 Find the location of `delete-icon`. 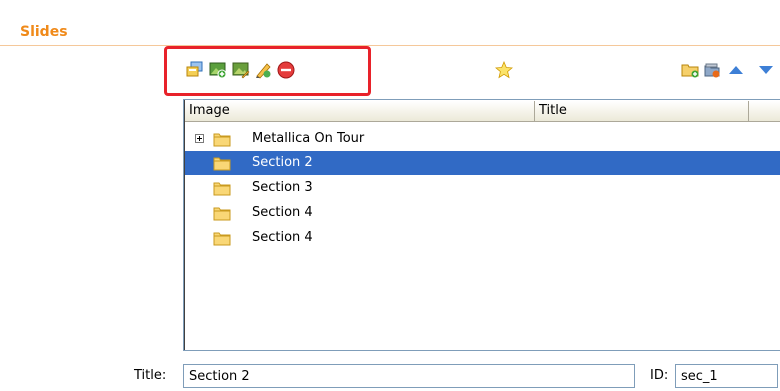

delete-icon is located at coordinates (286, 70).